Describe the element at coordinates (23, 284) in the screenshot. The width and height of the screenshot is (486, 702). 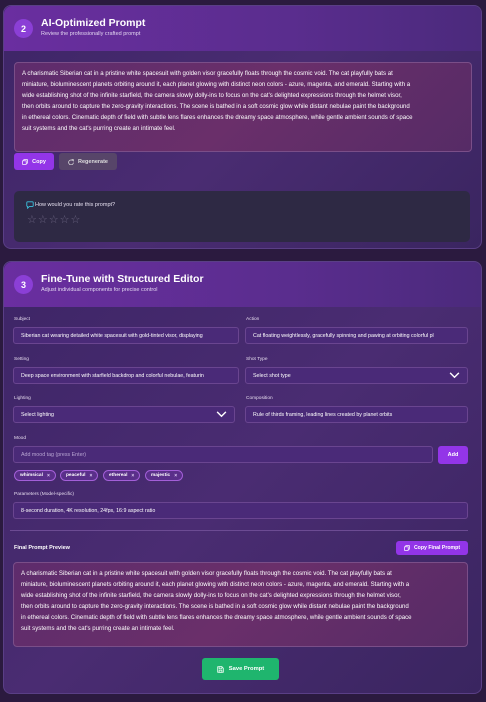
I see `step-badge: 3` at that location.